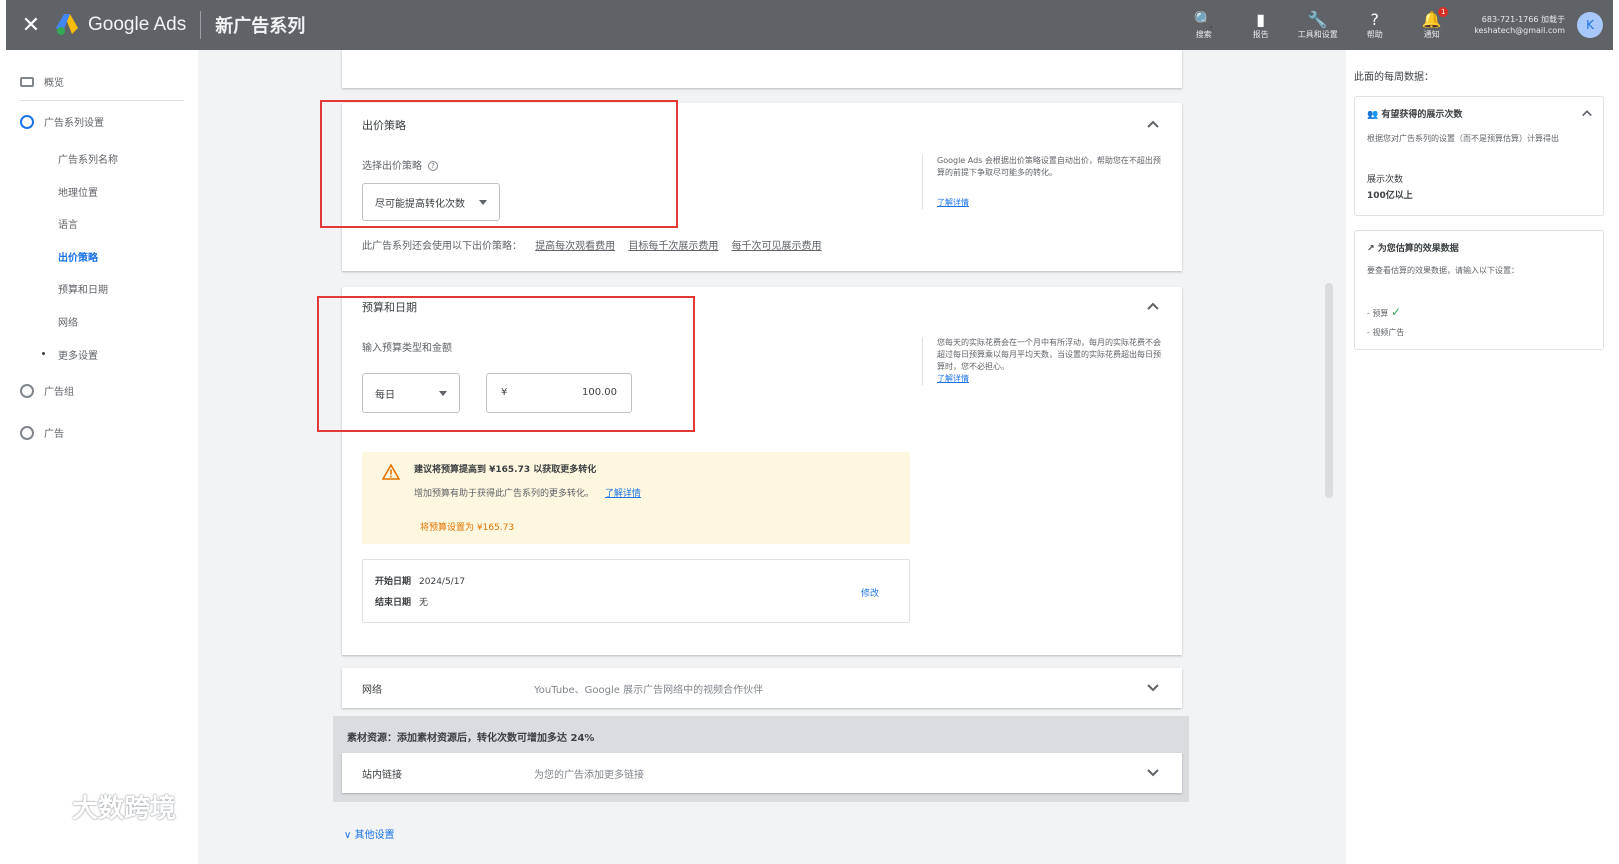  What do you see at coordinates (68, 223) in the screenshot?
I see `nav-sub-language: 语言` at bounding box center [68, 223].